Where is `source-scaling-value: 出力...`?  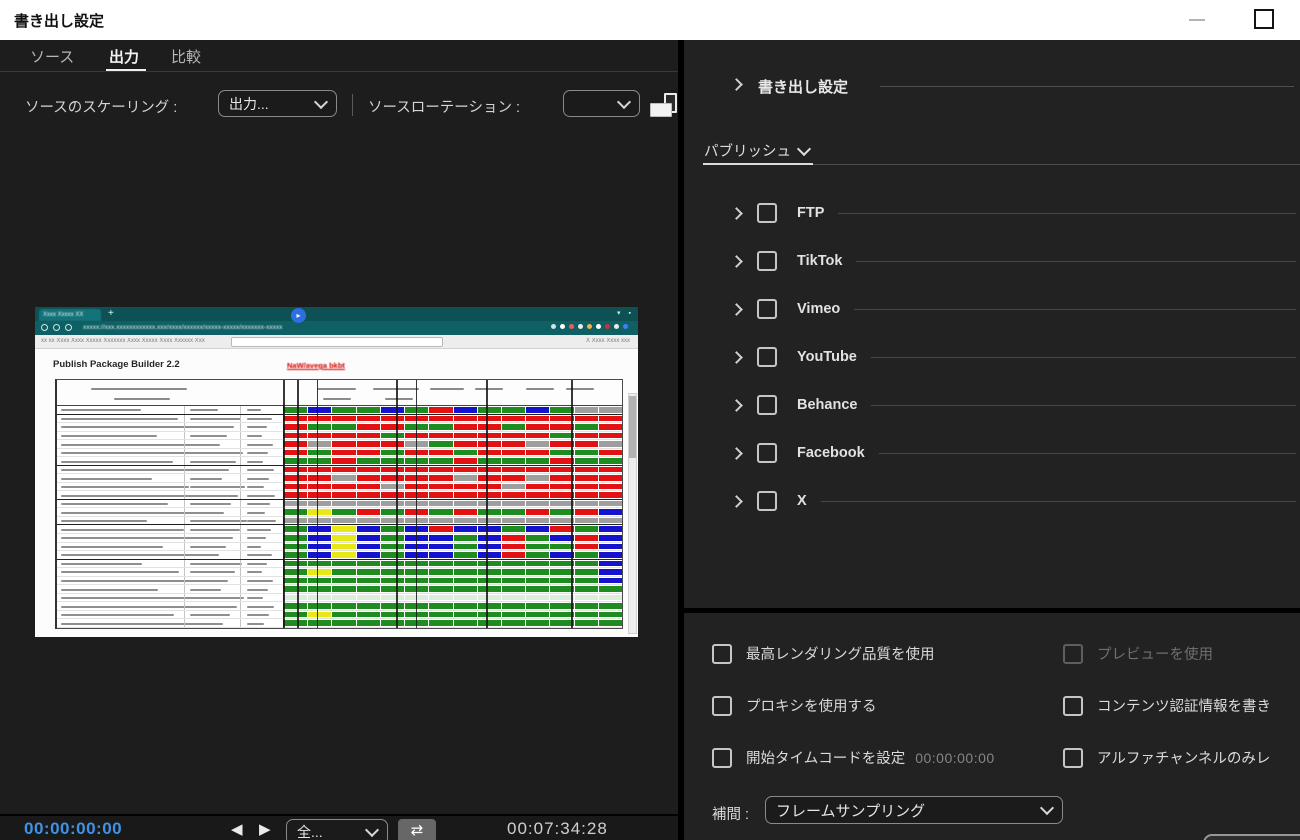
source-scaling-value: 出力... is located at coordinates (249, 103).